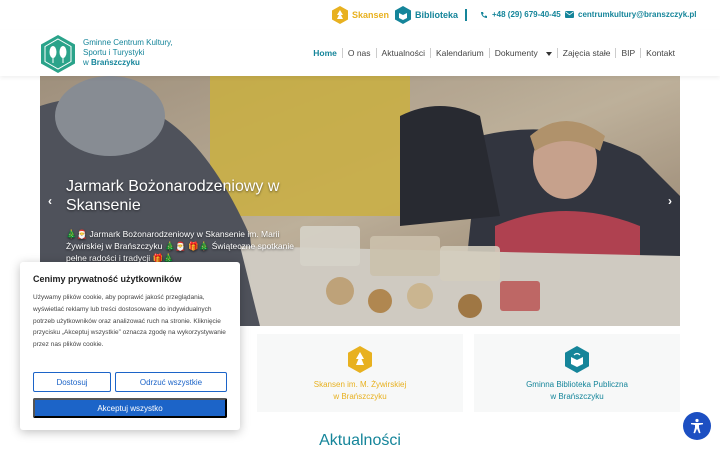 This screenshot has height=450, width=720. Describe the element at coordinates (50, 201) in the screenshot. I see `slider-prev-icon: ‹` at that location.